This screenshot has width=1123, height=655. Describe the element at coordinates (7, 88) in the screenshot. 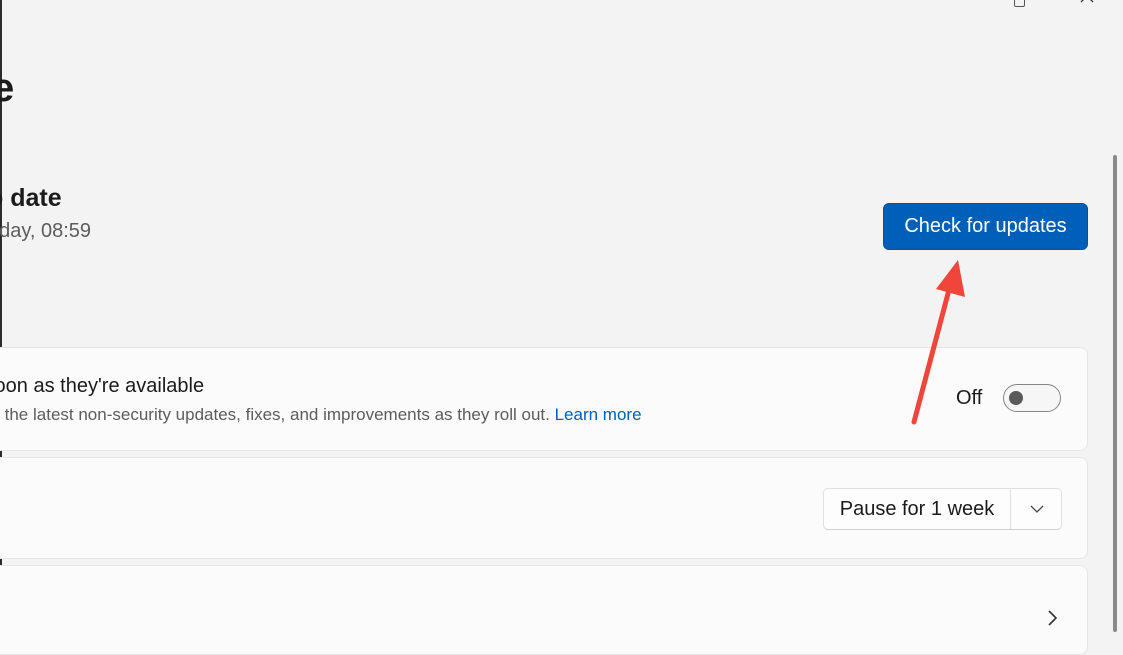

I see `page-title: e` at that location.